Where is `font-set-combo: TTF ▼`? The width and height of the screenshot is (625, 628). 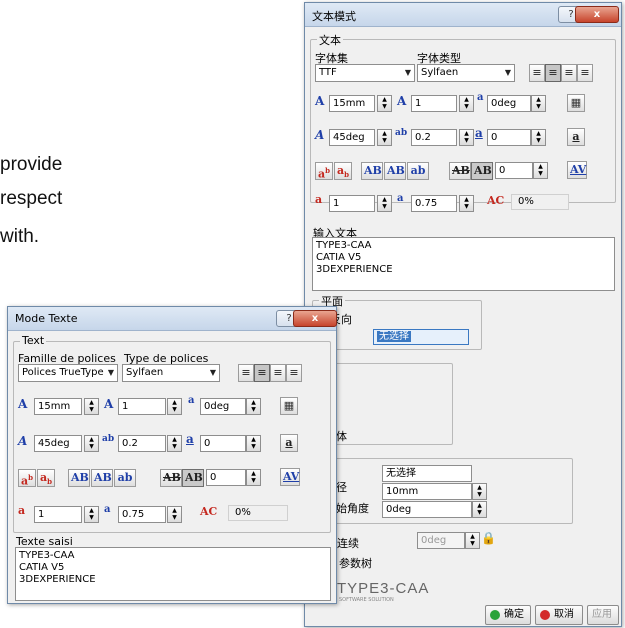
font-set-combo: TTF ▼ is located at coordinates (365, 73).